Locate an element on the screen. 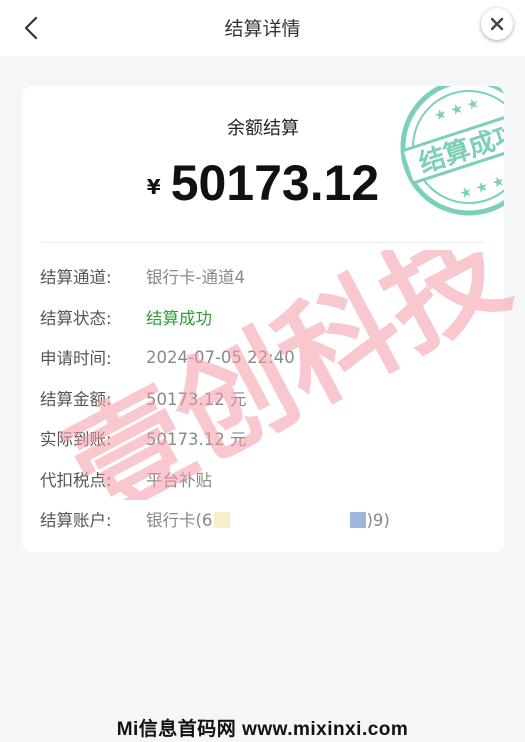 The height and width of the screenshot is (742, 525). nav-bar: 结算详情 is located at coordinates (262, 28).